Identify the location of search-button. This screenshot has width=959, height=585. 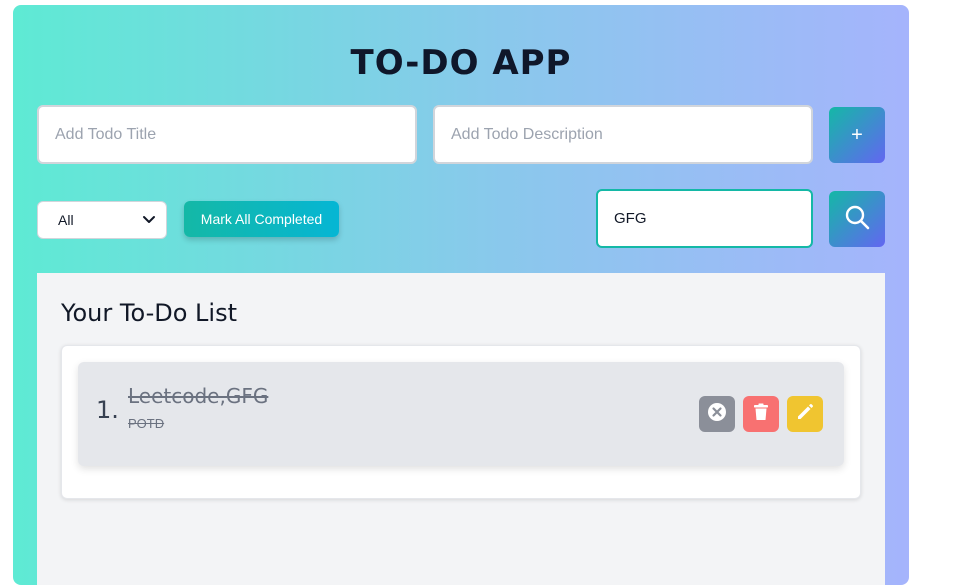
(857, 219).